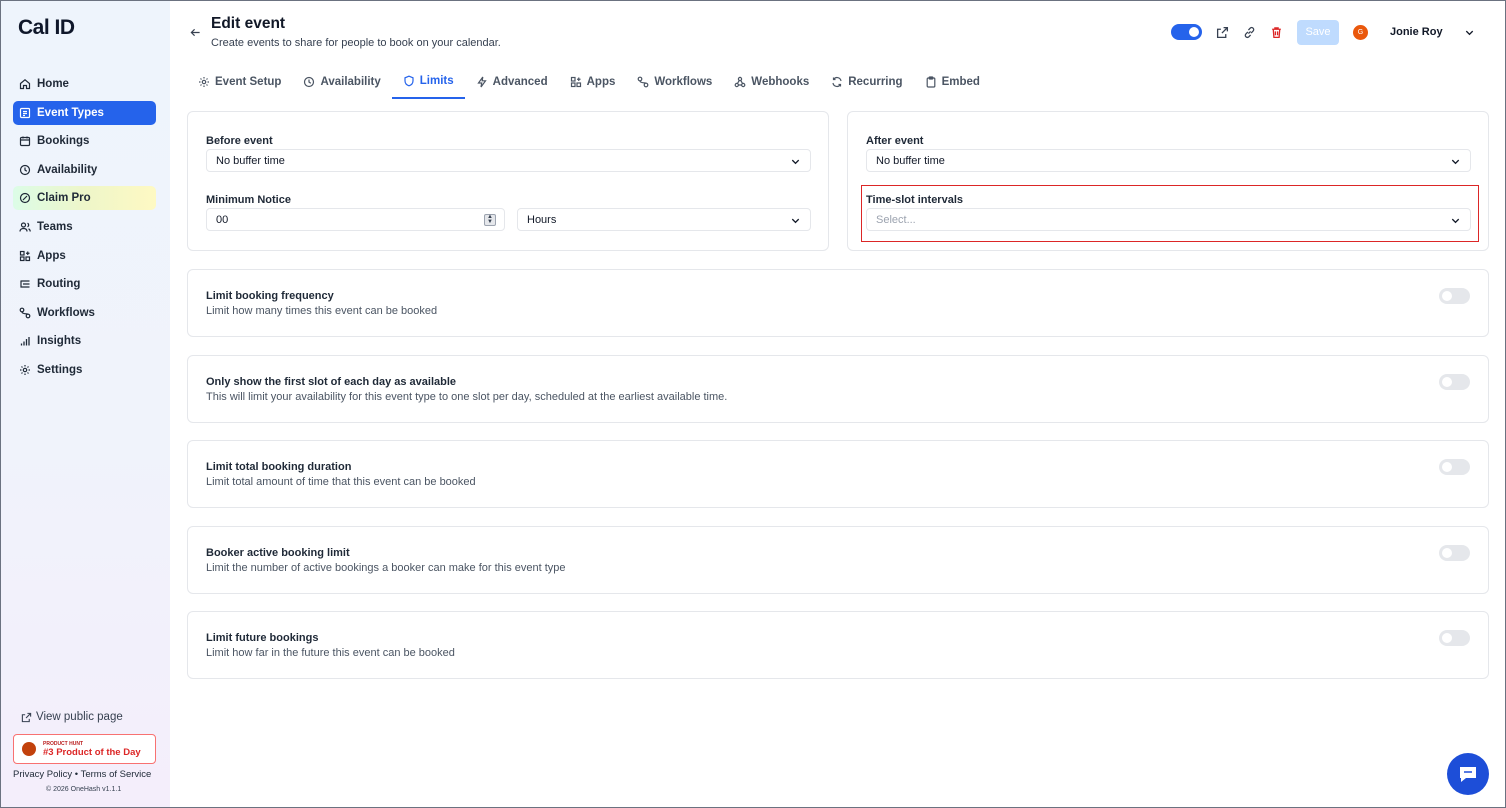 This screenshot has width=1506, height=808. I want to click on limit-future-bookings-toggle, so click(1454, 638).